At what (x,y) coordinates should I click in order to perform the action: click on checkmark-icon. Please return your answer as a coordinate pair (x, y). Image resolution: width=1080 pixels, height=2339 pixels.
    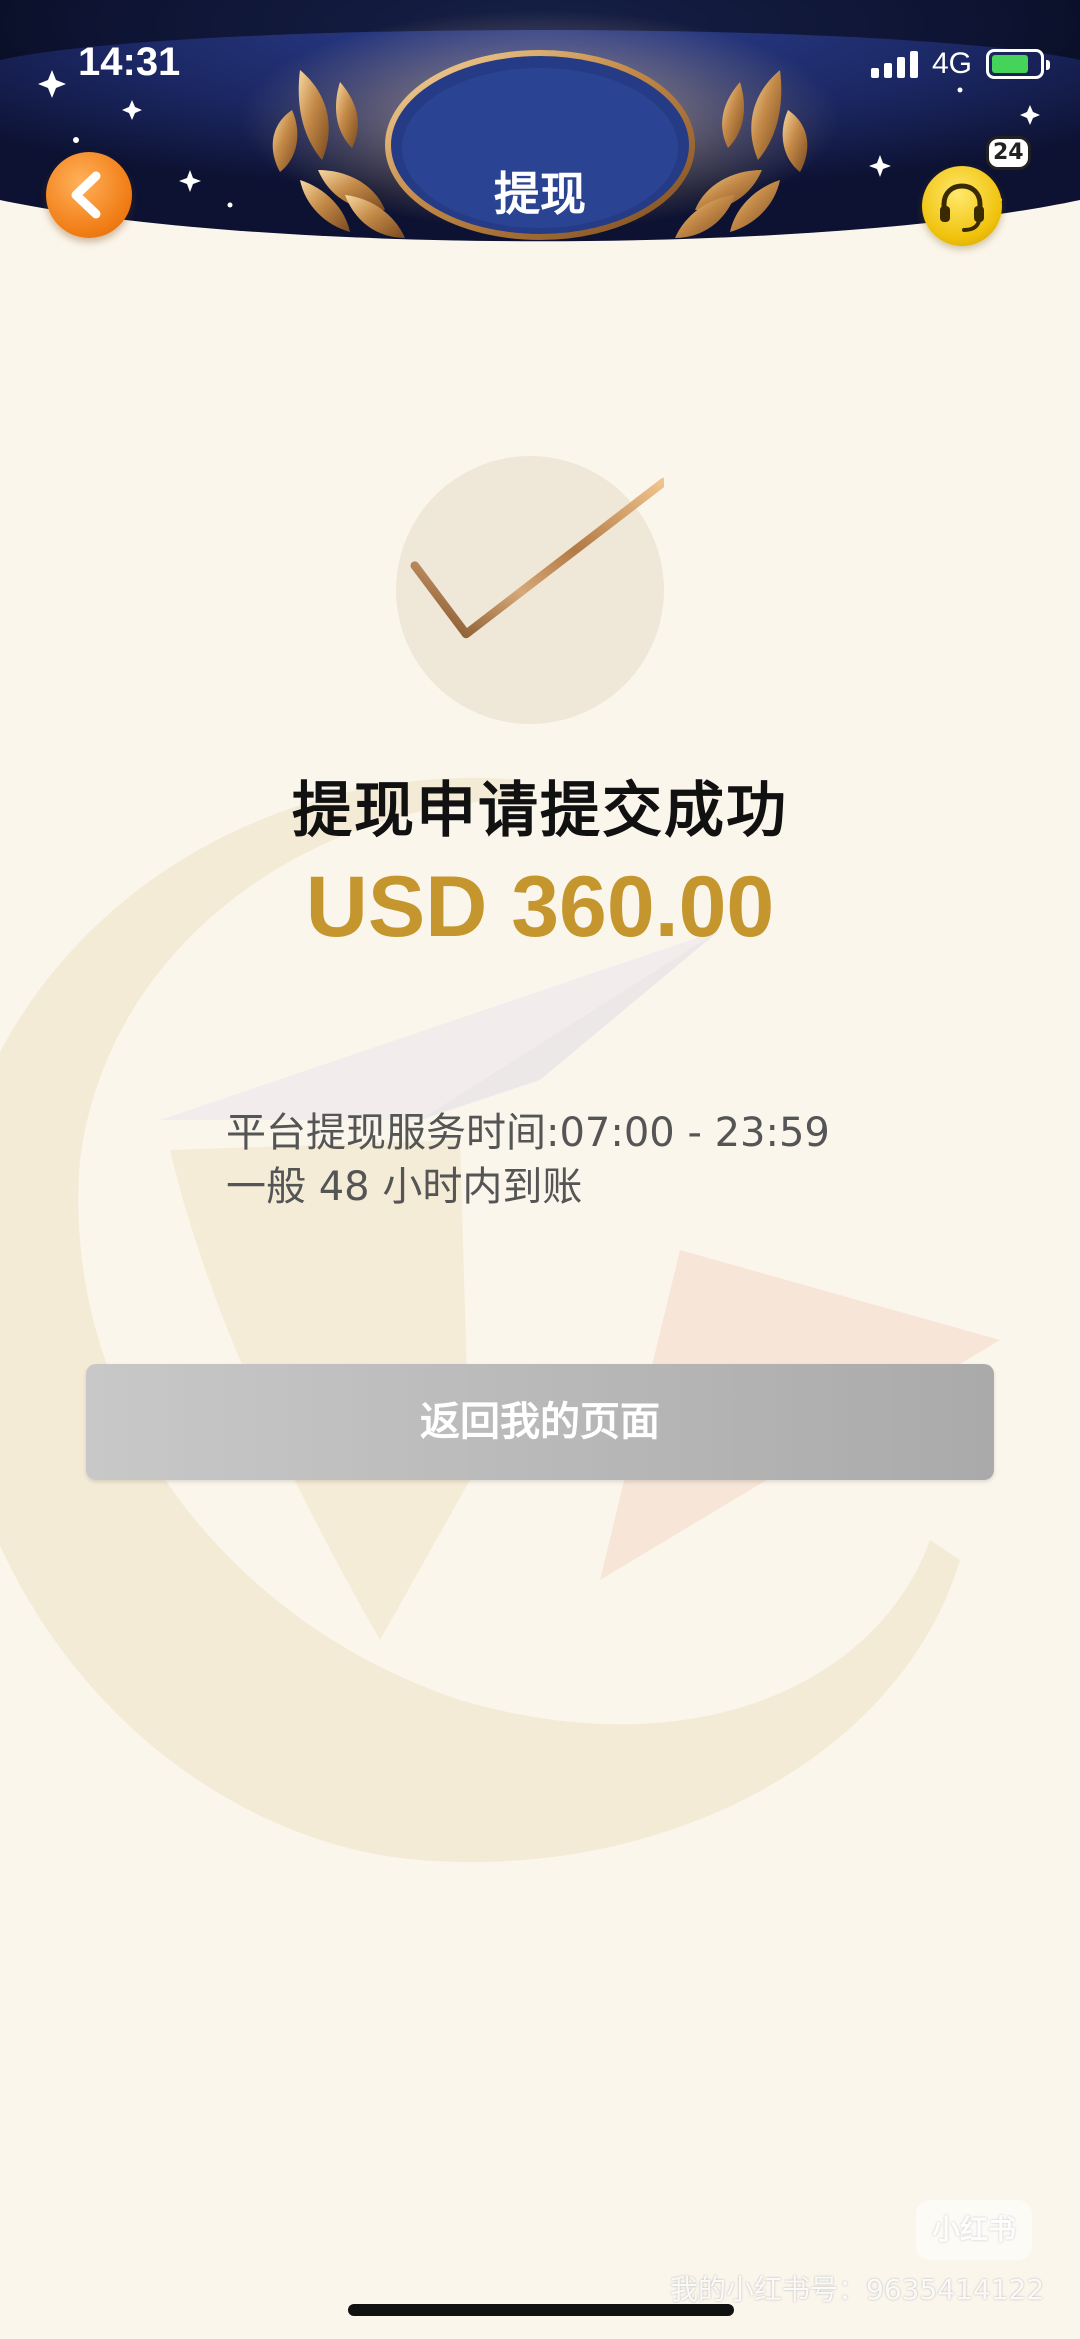
    Looking at the image, I should click on (532, 590).